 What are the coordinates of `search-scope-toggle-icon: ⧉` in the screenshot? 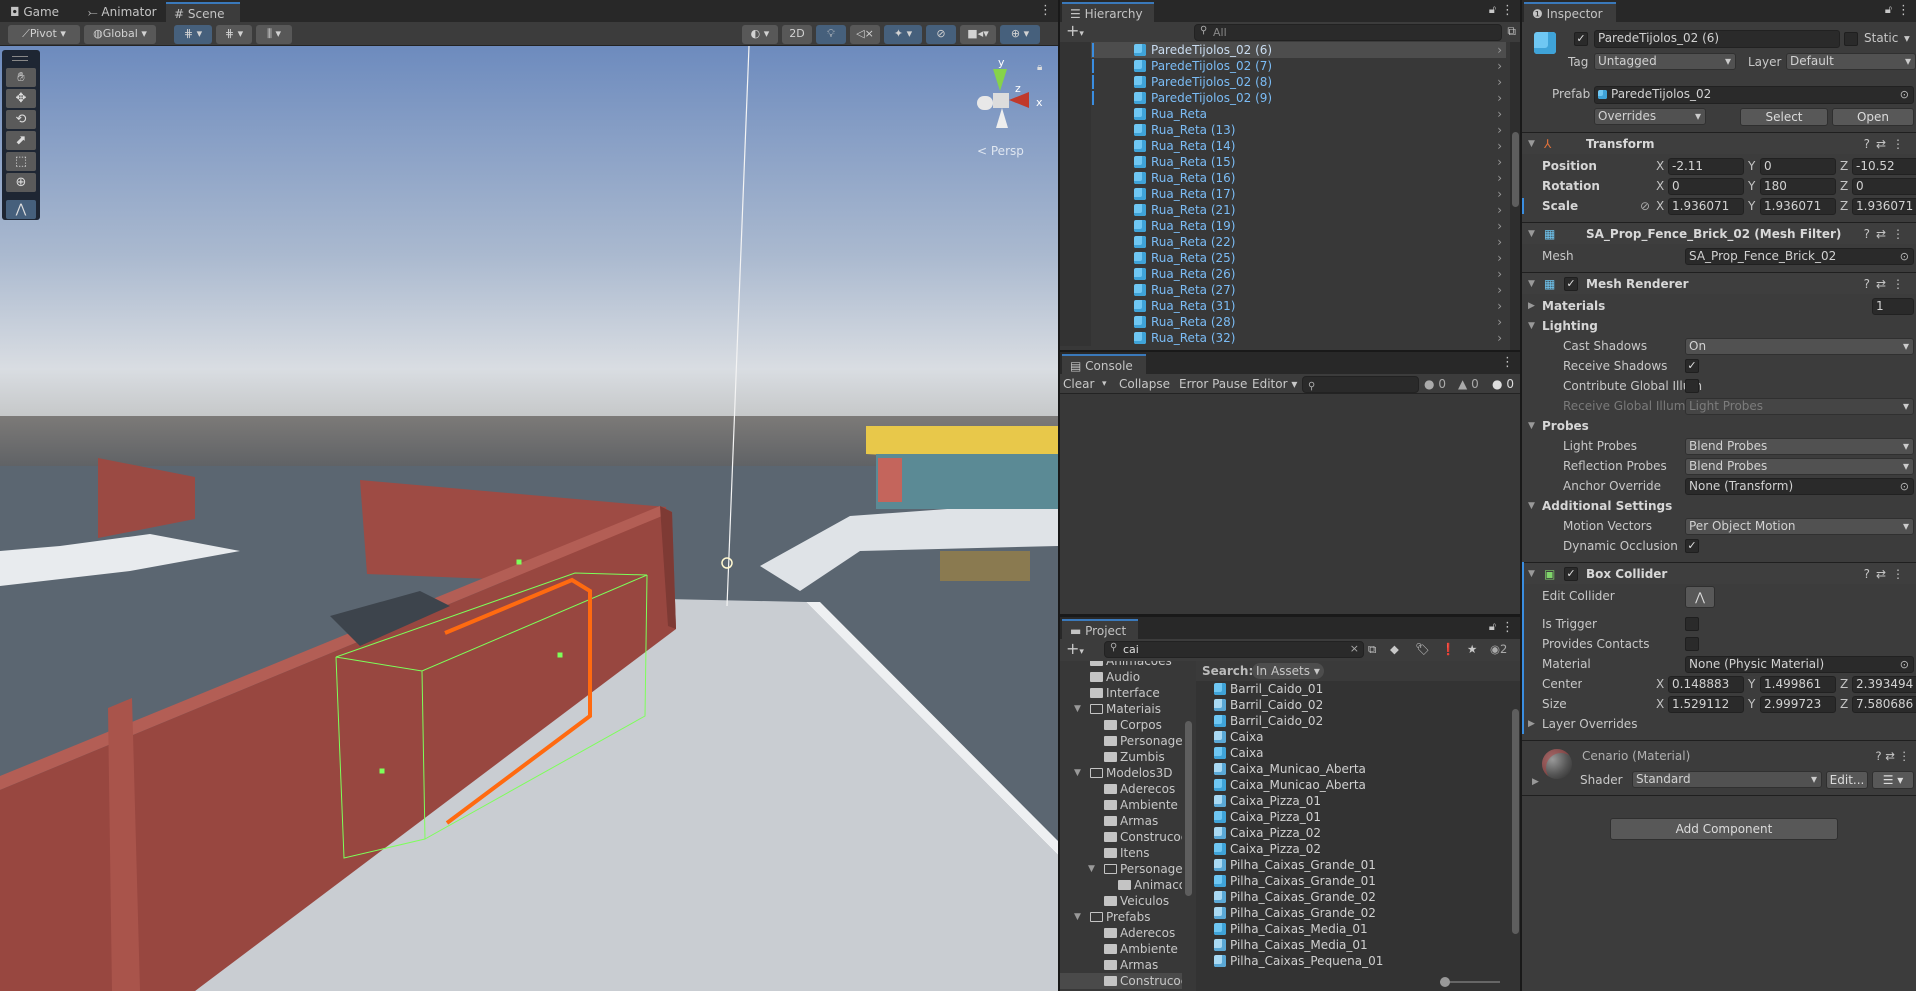 It's located at (1372, 649).